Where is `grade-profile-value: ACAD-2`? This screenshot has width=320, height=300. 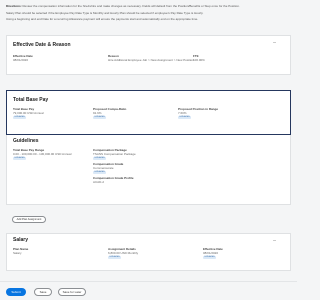 grade-profile-value: ACAD-2 is located at coordinates (99, 182).